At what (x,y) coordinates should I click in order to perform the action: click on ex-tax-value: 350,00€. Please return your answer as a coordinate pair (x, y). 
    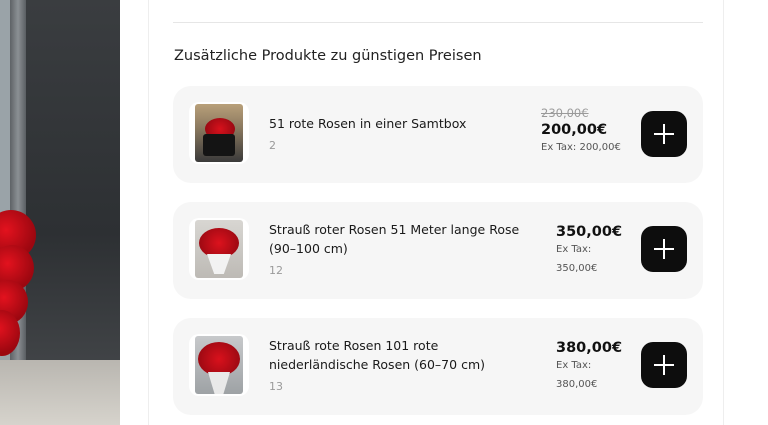
    Looking at the image, I should click on (577, 268).